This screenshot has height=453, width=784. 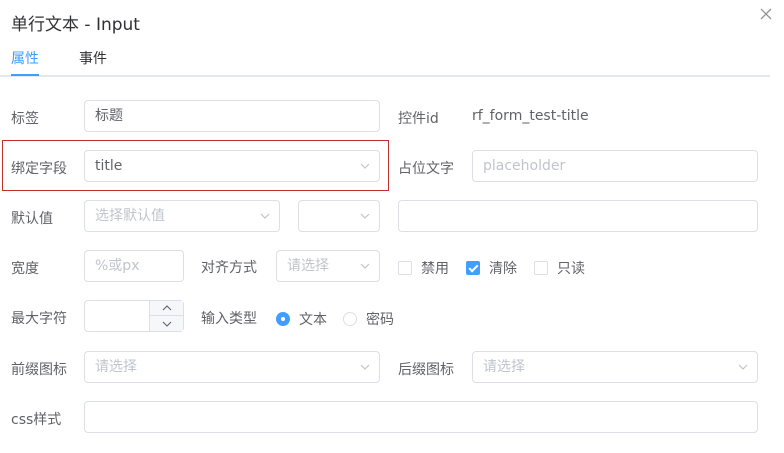 I want to click on control-id-value: rf_form_test-title, so click(x=530, y=116).